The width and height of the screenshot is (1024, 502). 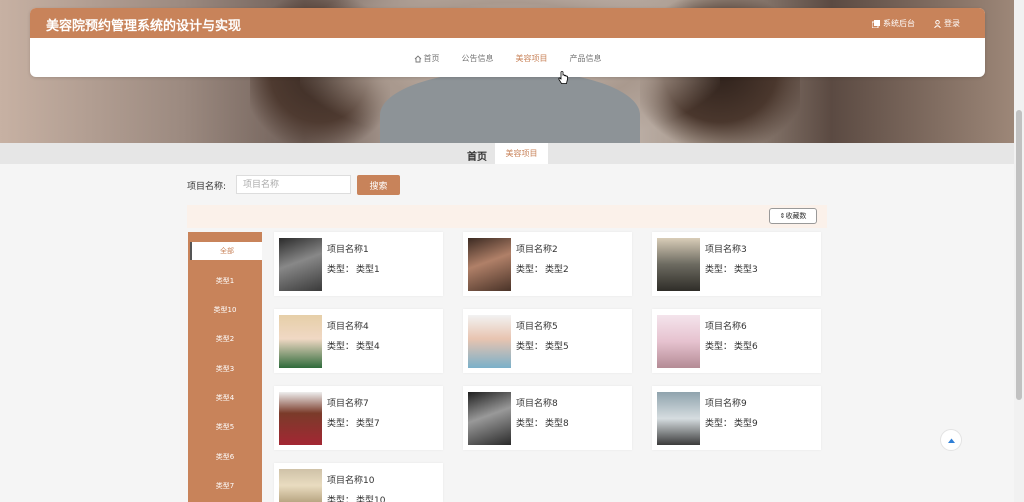 I want to click on back-to-top-button, so click(x=951, y=440).